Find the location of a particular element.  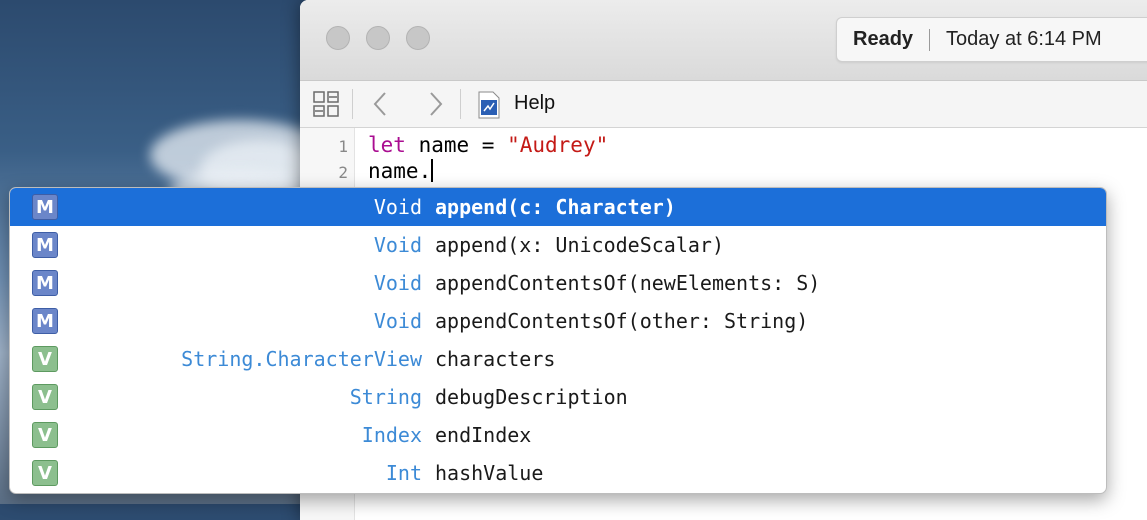

completion-name: append(x: UnicodeScalar) is located at coordinates (579, 245).